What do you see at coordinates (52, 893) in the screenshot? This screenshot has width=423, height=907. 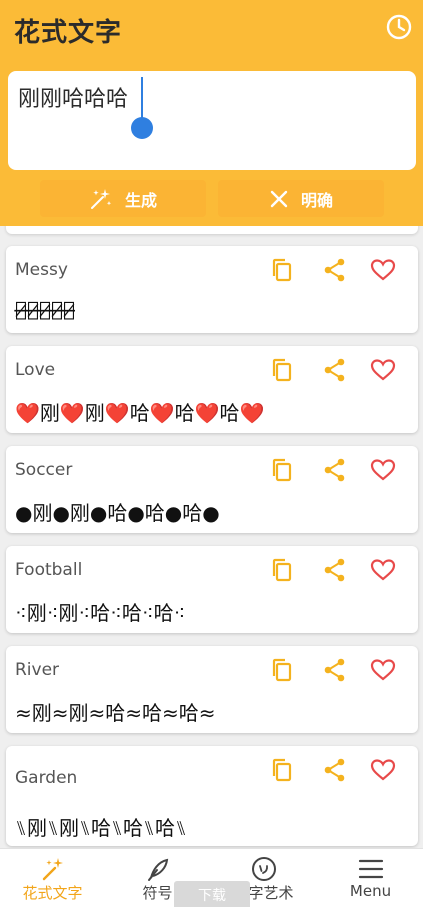 I see `nav-label: 花式文字` at bounding box center [52, 893].